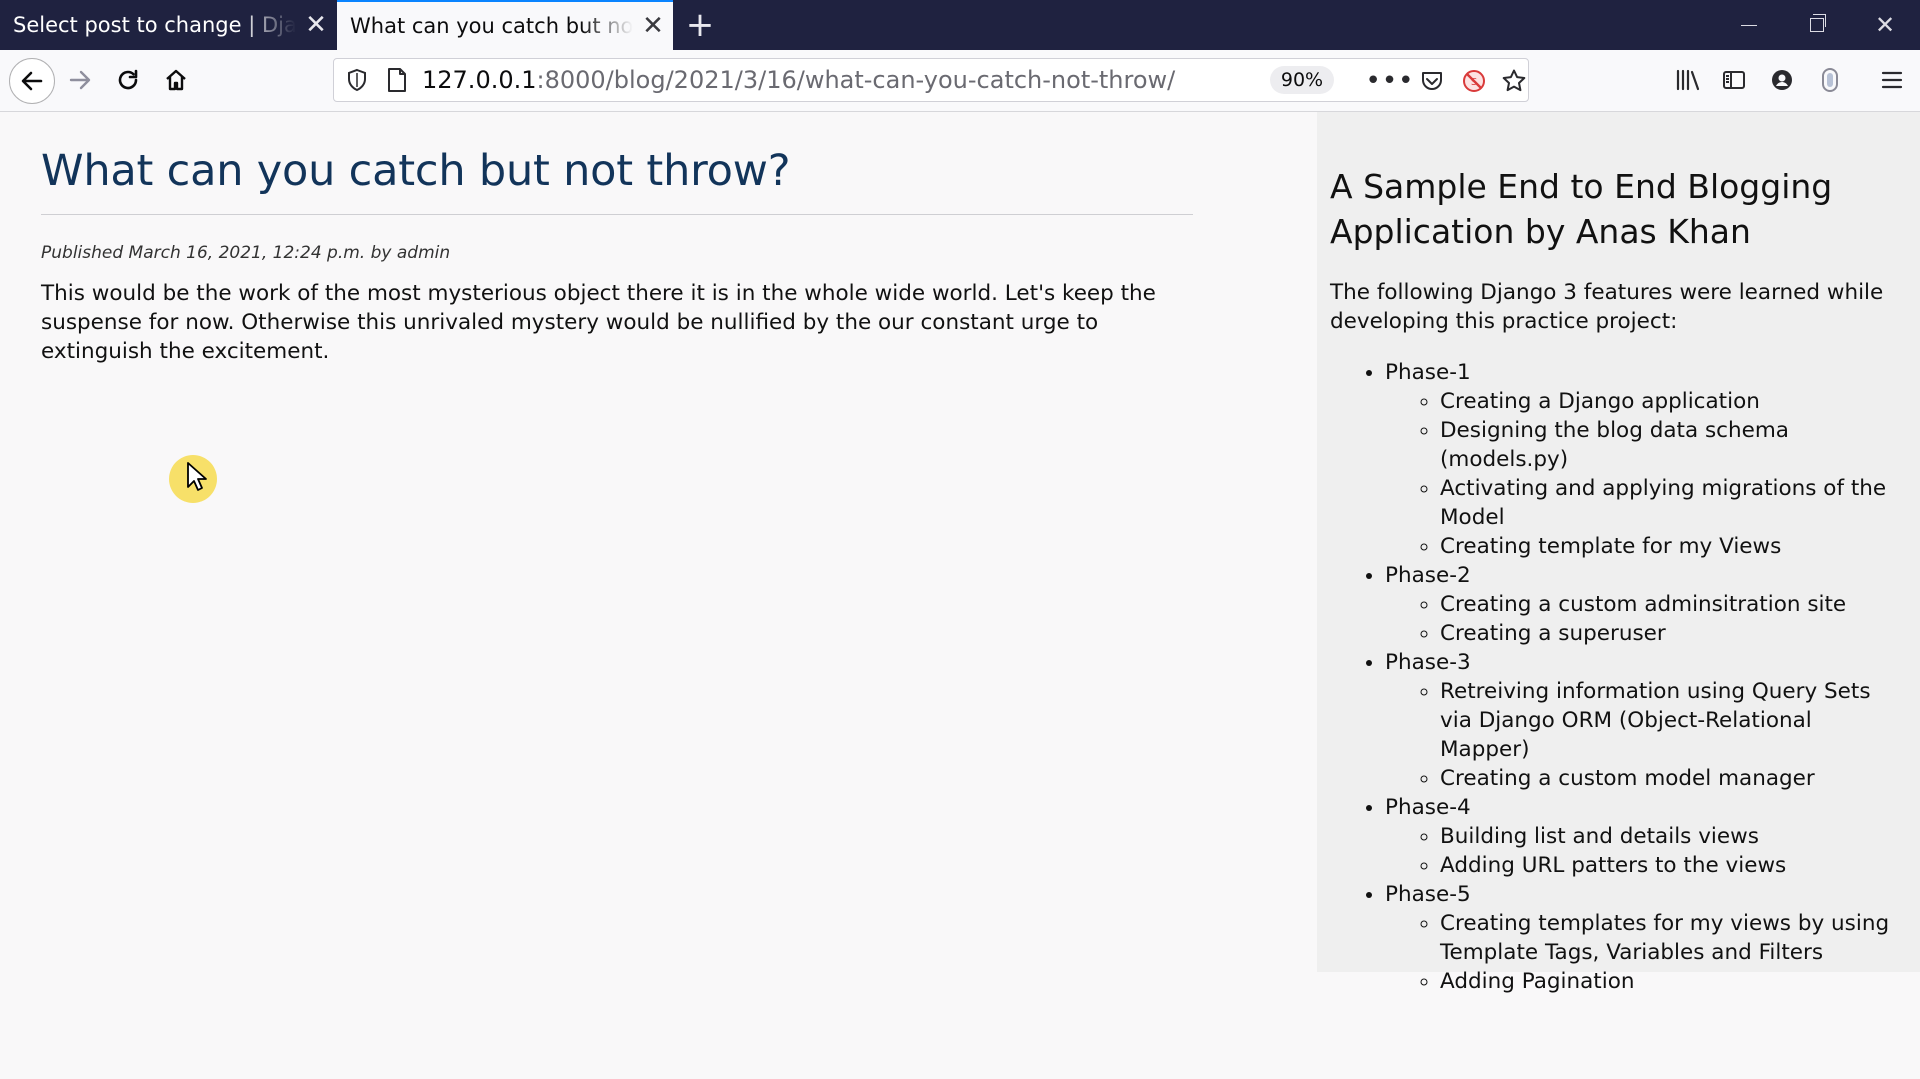  Describe the element at coordinates (1749, 25) in the screenshot. I see `minimize-button` at that location.